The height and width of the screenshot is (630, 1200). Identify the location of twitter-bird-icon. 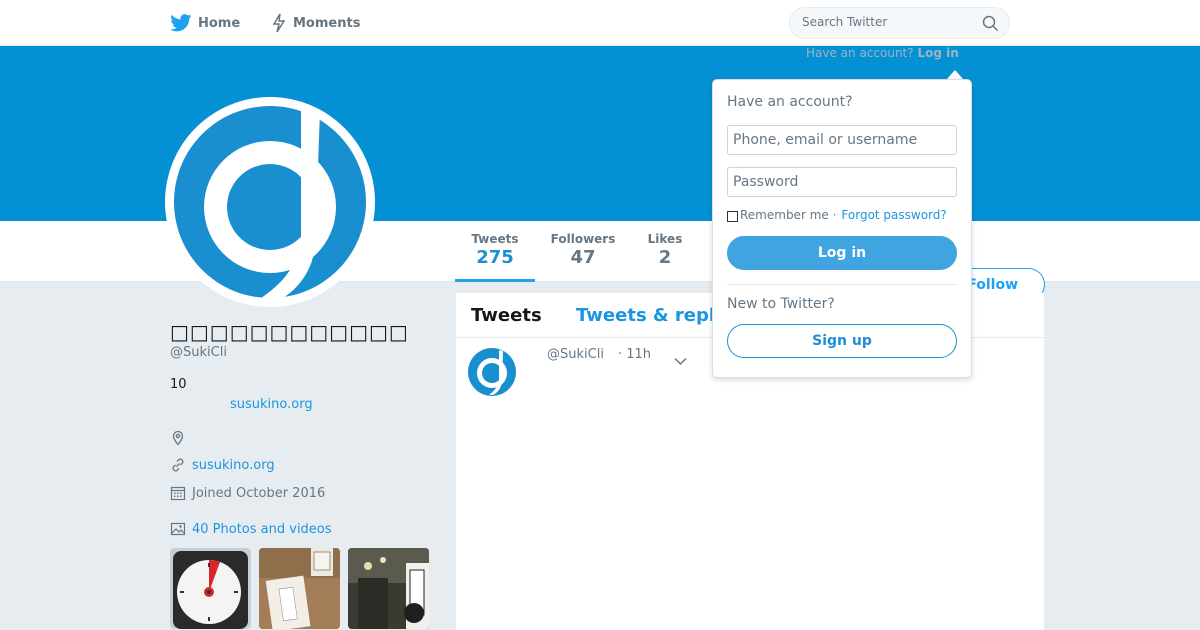
(181, 23).